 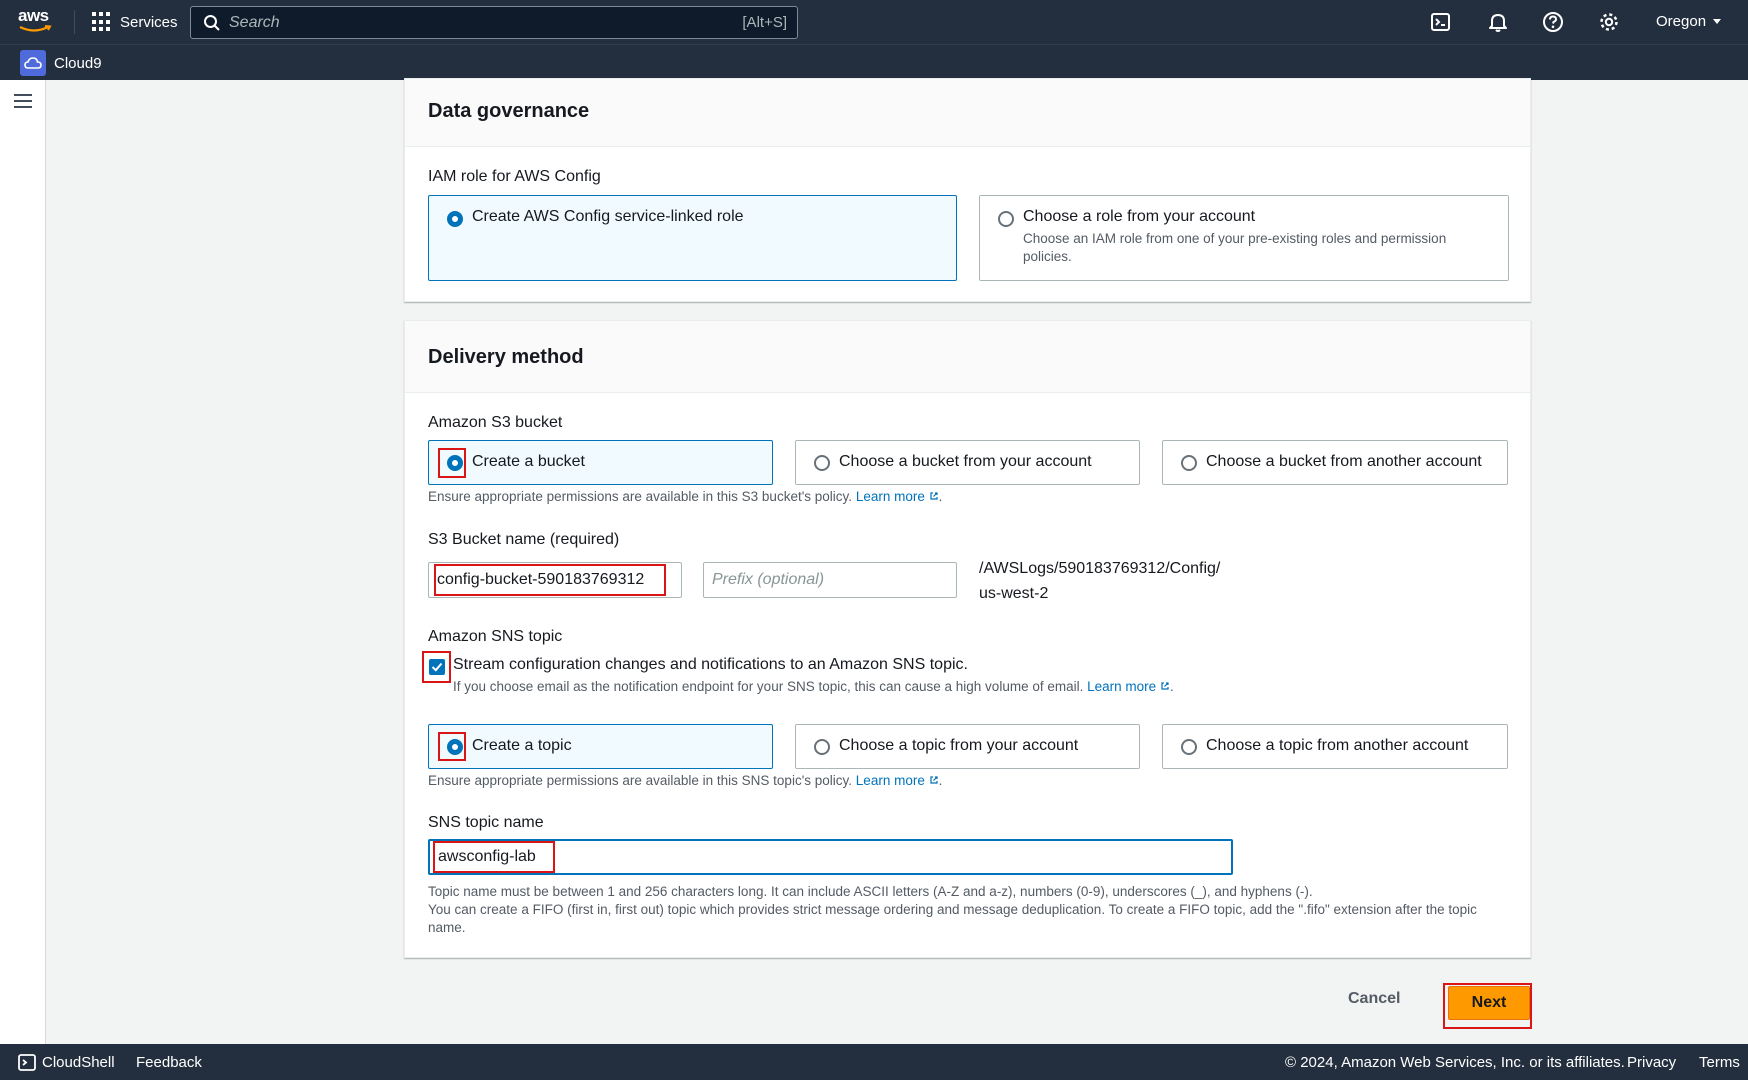 What do you see at coordinates (1374, 999) in the screenshot?
I see `cancel-button: Cancel` at bounding box center [1374, 999].